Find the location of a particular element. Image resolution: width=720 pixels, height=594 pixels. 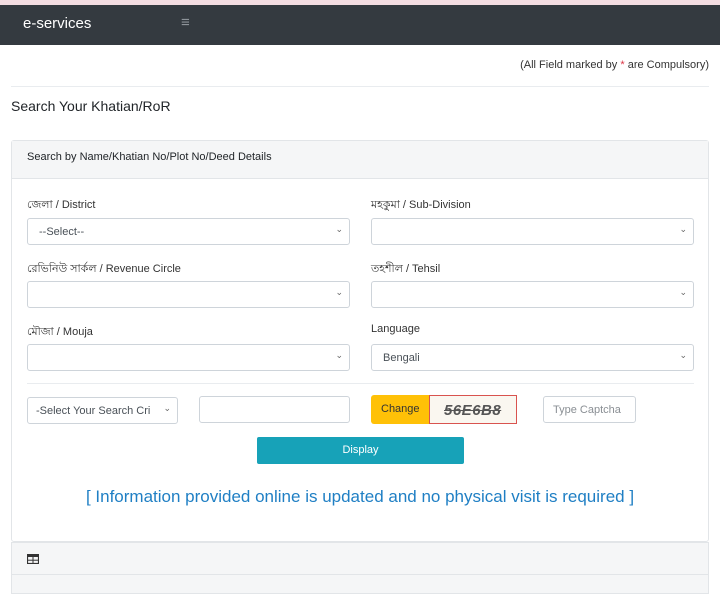

captcha-image: 56E6B8 is located at coordinates (473, 409).